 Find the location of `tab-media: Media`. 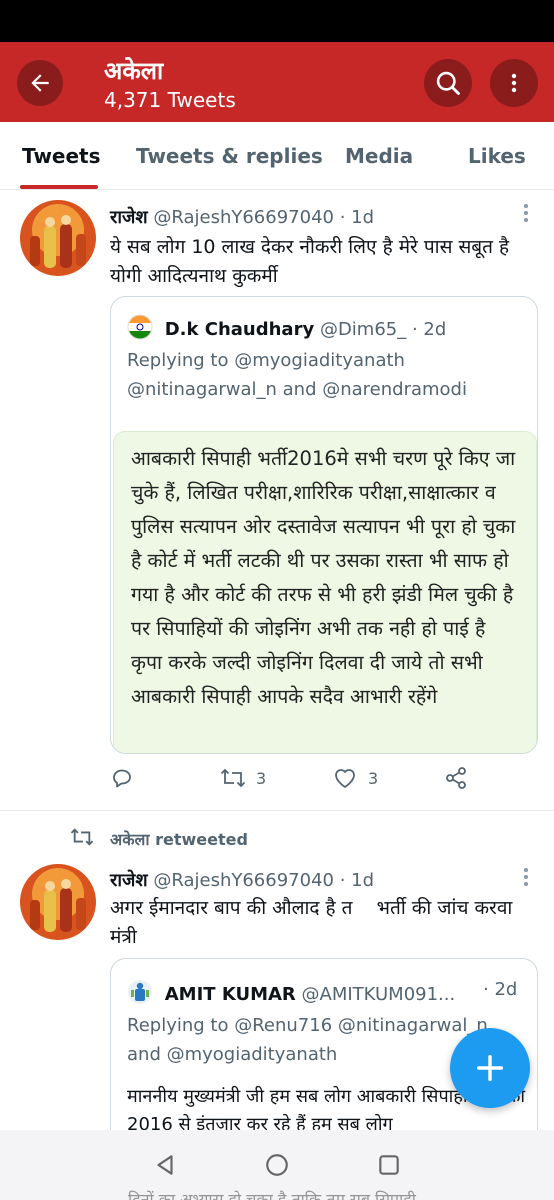

tab-media: Media is located at coordinates (379, 156).